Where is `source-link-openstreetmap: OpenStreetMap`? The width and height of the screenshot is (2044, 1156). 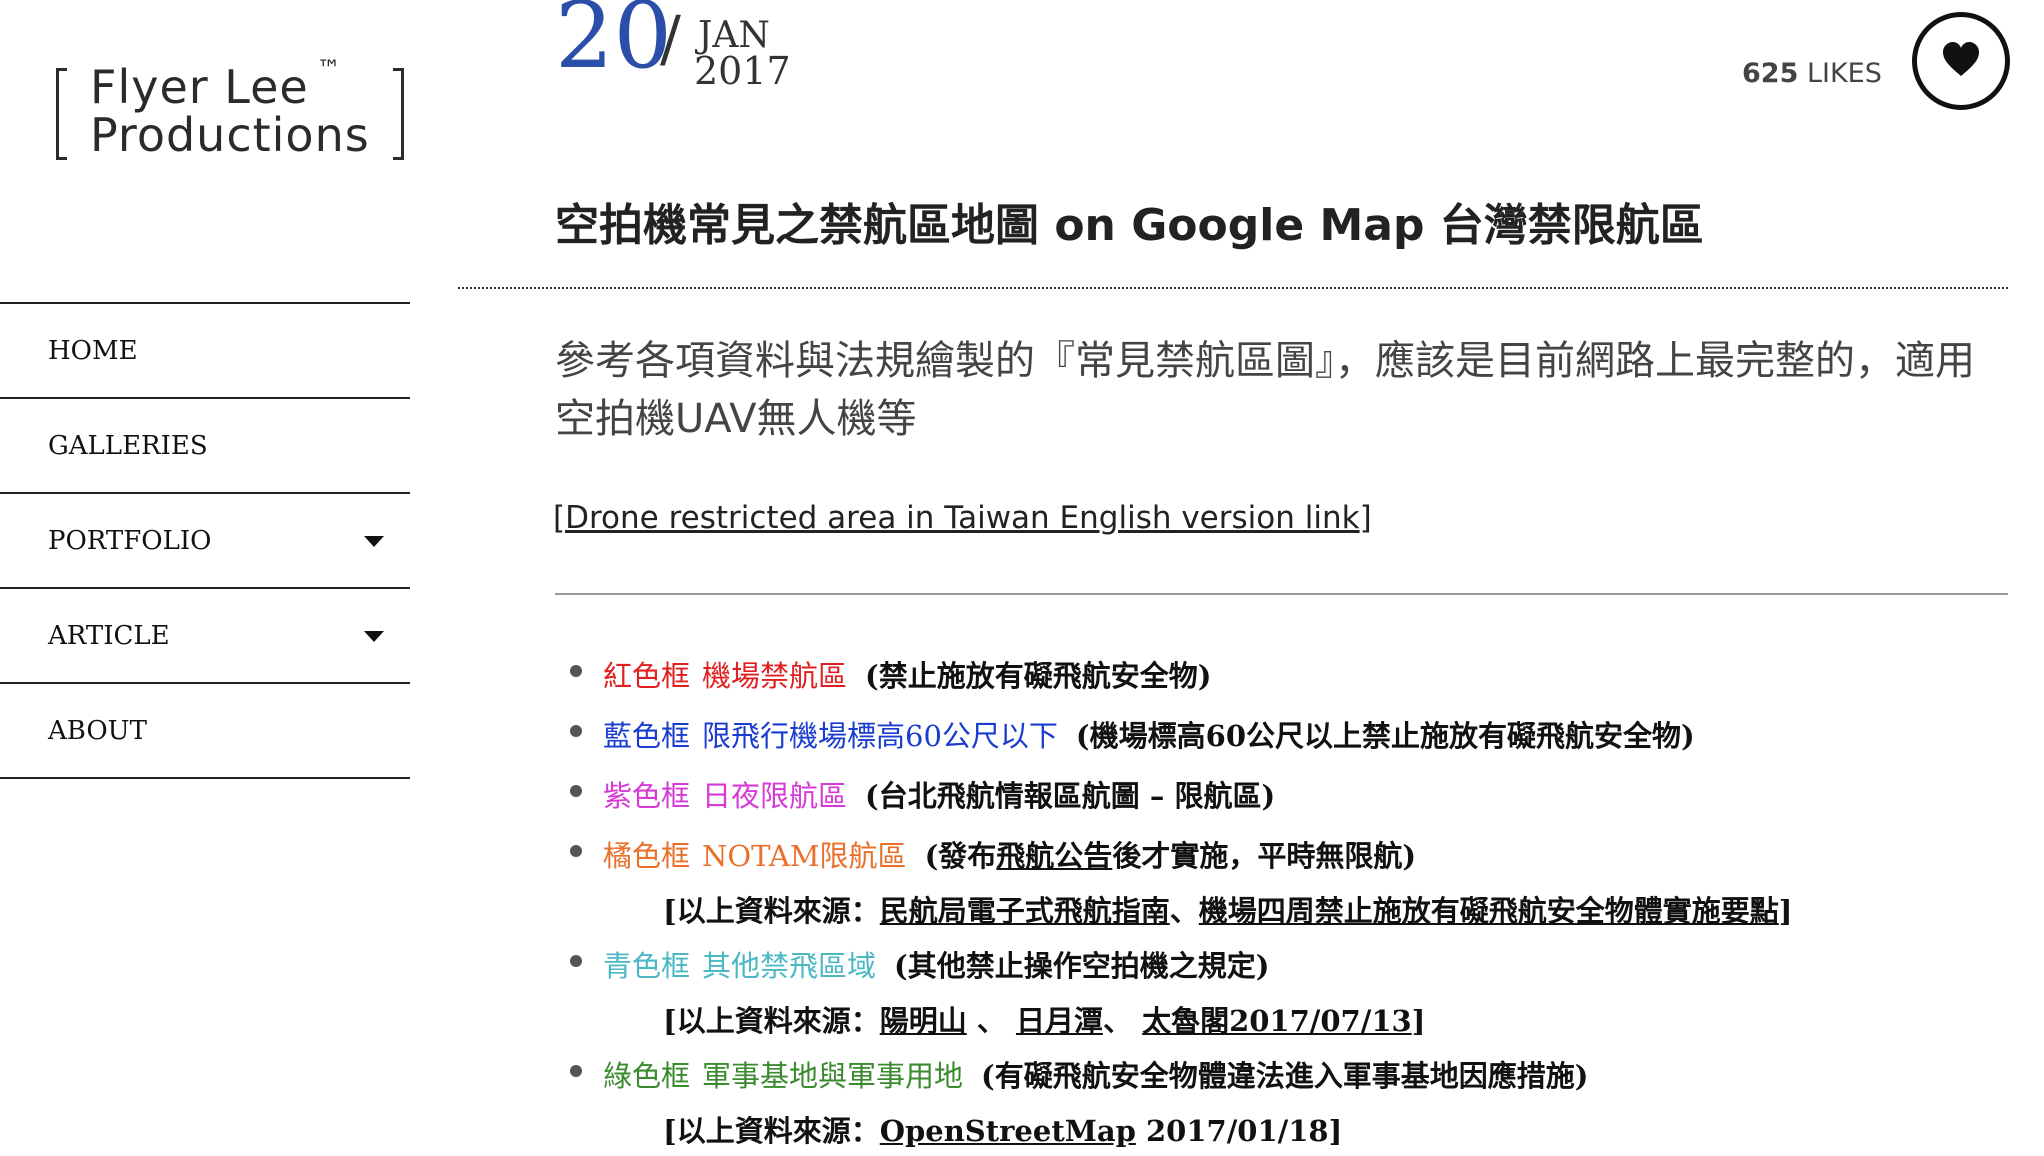
source-link-openstreetmap: OpenStreetMap is located at coordinates (1008, 1131).